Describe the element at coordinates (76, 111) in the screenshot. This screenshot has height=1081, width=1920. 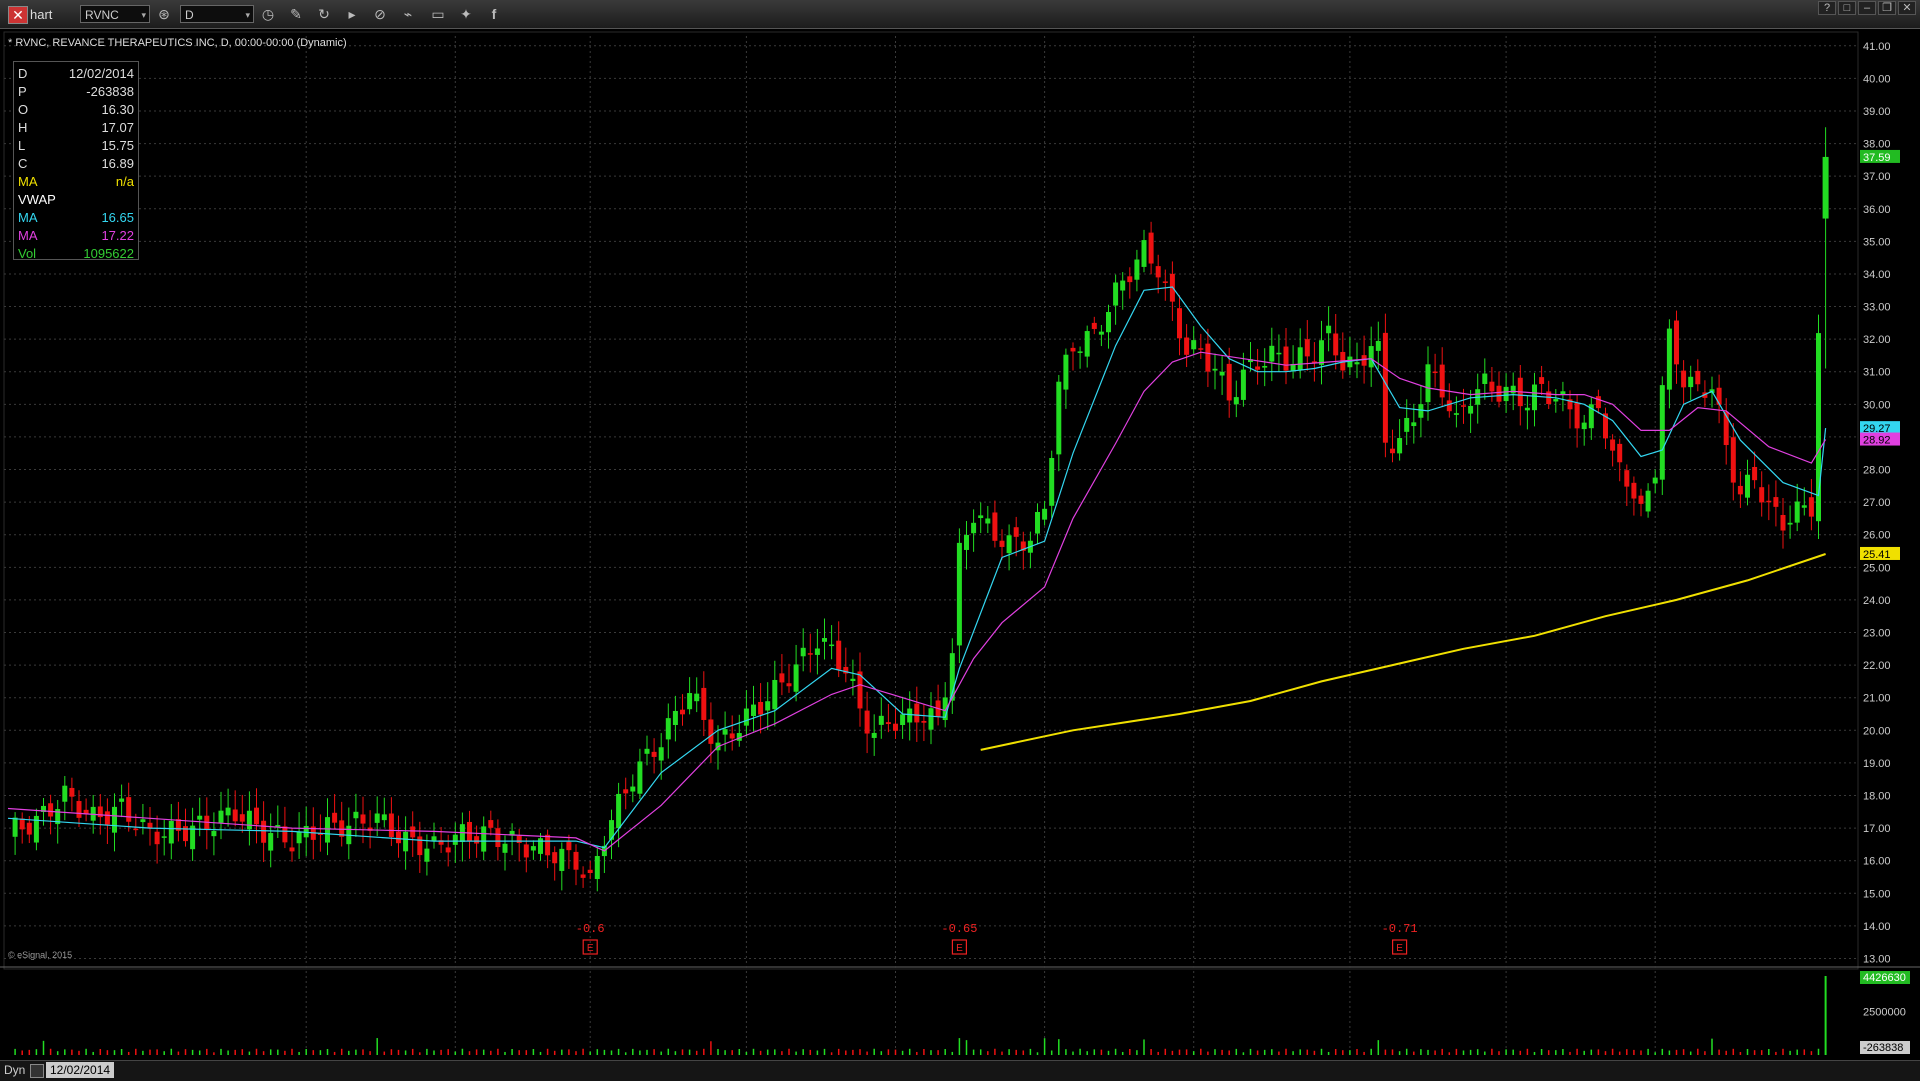
I see `data-window-row: O 16.30` at that location.